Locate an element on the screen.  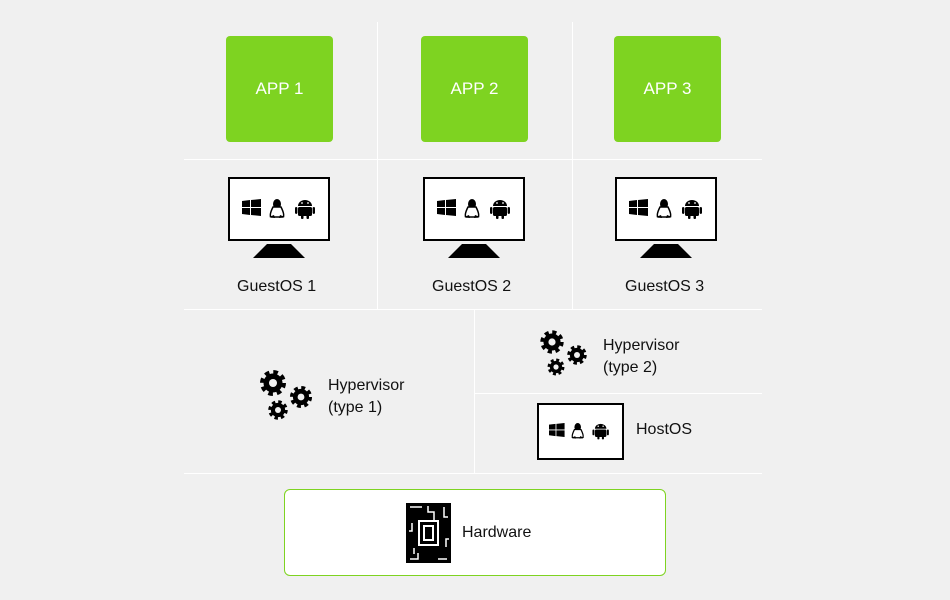
hardware-label: Hardware is located at coordinates (497, 532).